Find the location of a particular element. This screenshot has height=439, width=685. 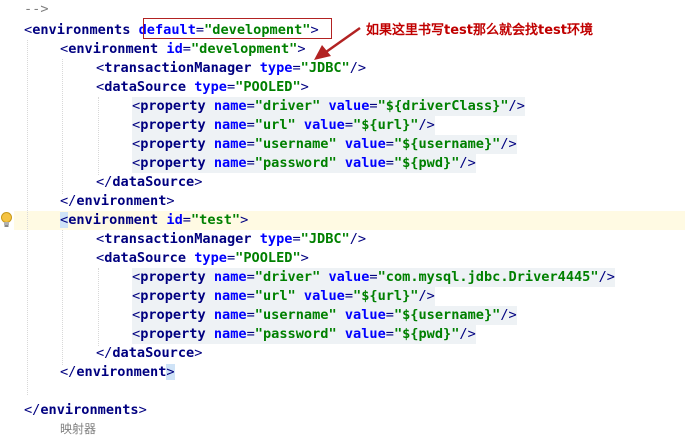

attr-value: "${driverClass}" is located at coordinates (443, 106).